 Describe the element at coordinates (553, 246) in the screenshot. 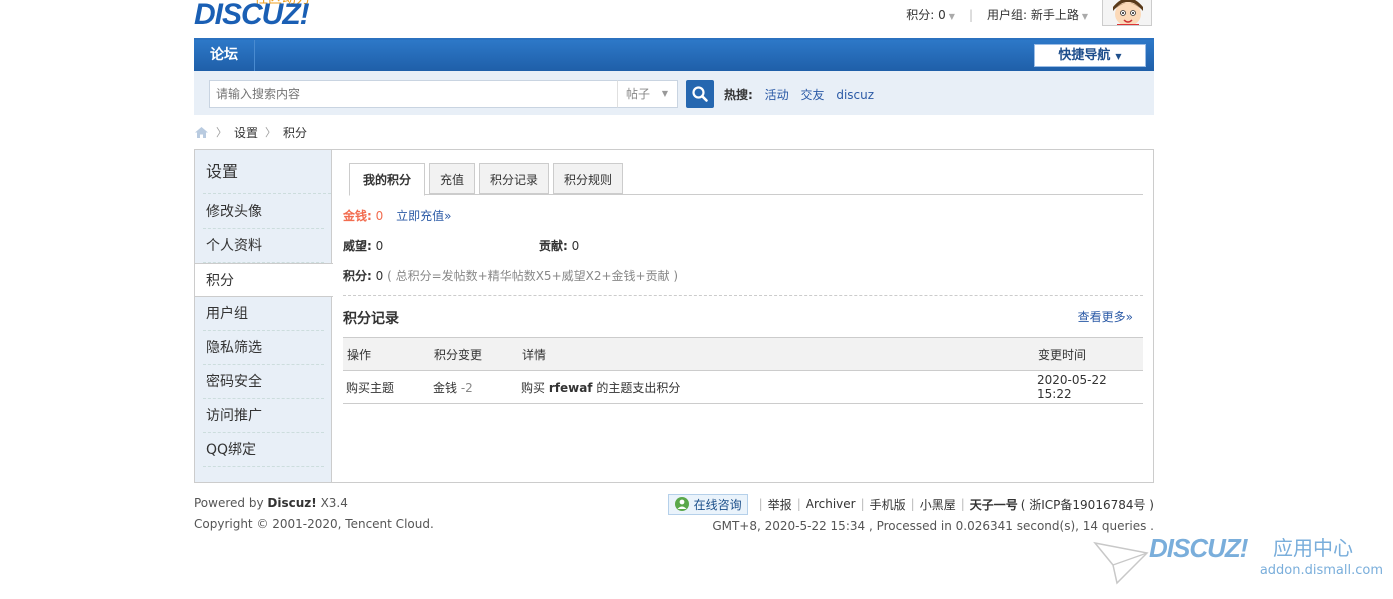

I see `contribution-label: 贡献:` at that location.